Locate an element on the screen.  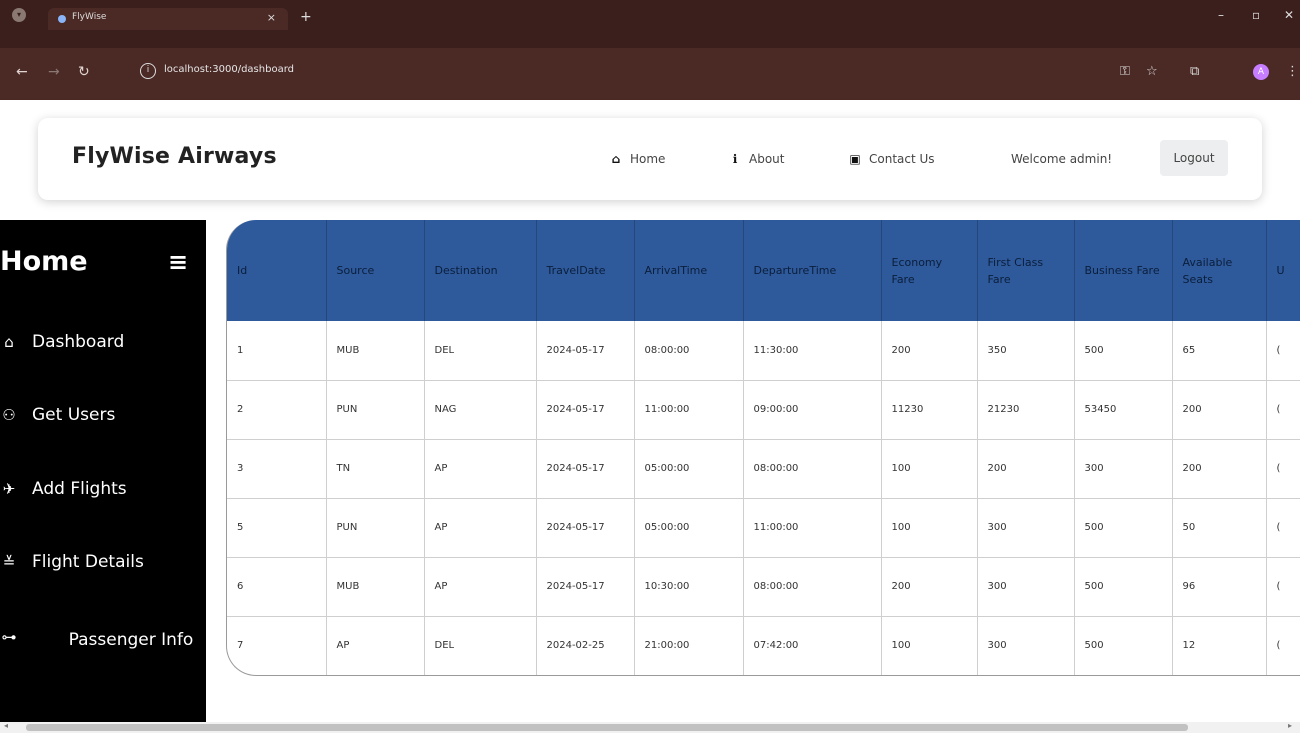
browser-tab: FlyWise × is located at coordinates (168, 19).